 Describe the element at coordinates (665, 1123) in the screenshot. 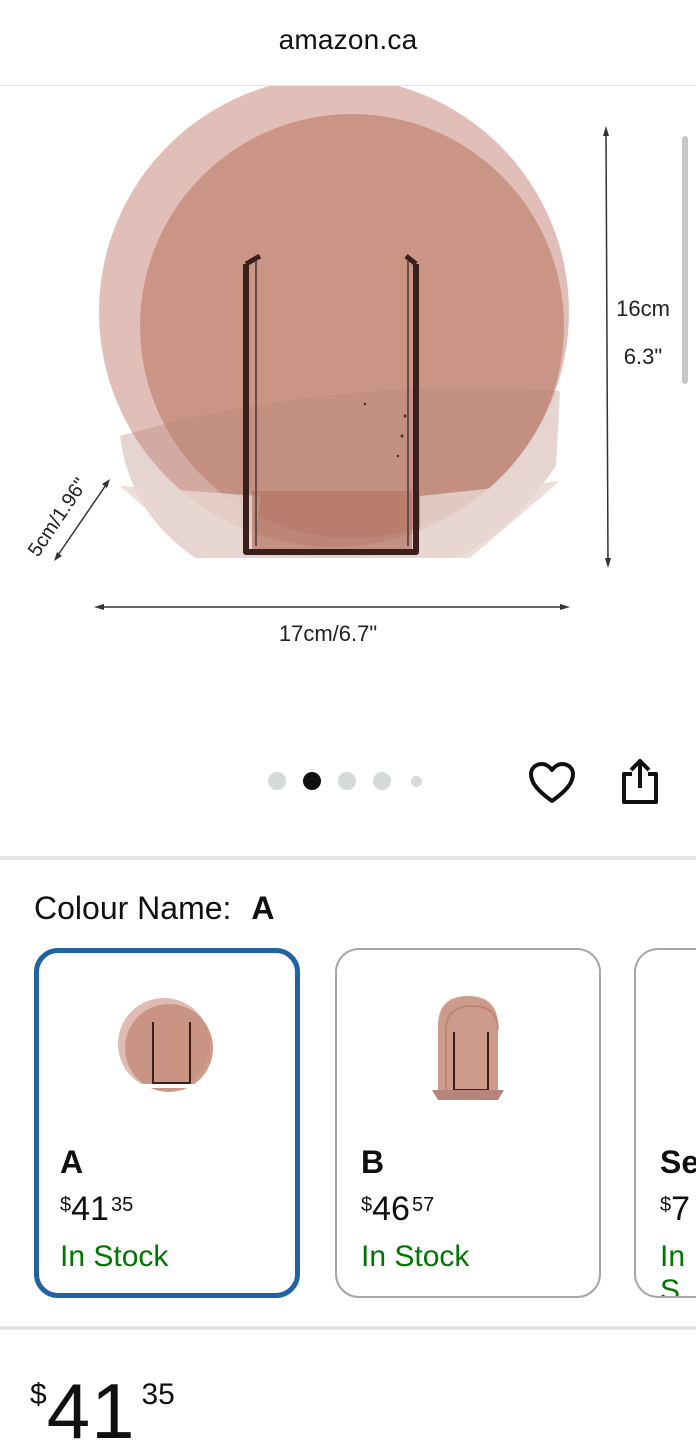

I see `swatch-option-c: Se $ 7 In S` at that location.